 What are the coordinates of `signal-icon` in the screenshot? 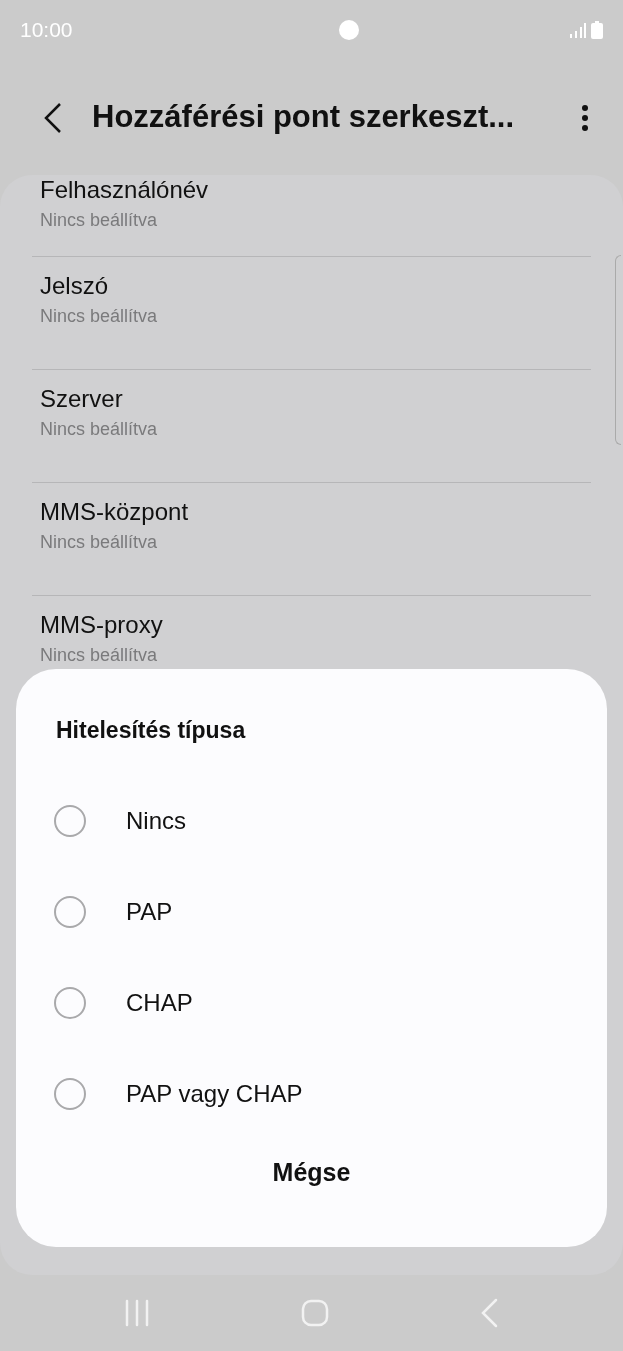 It's located at (578, 30).